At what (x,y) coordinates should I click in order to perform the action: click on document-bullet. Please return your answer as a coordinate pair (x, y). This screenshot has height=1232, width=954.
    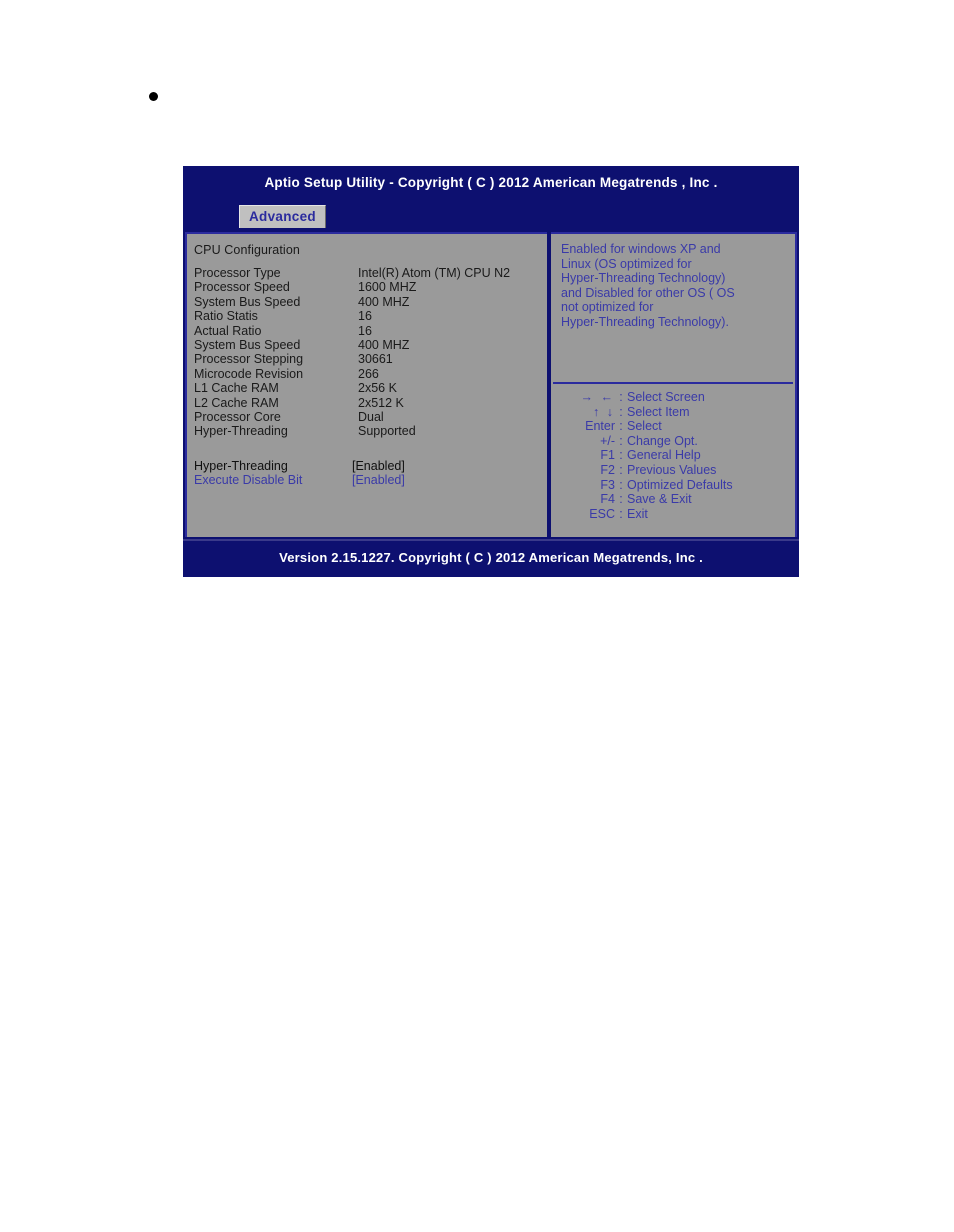
    Looking at the image, I should click on (153, 96).